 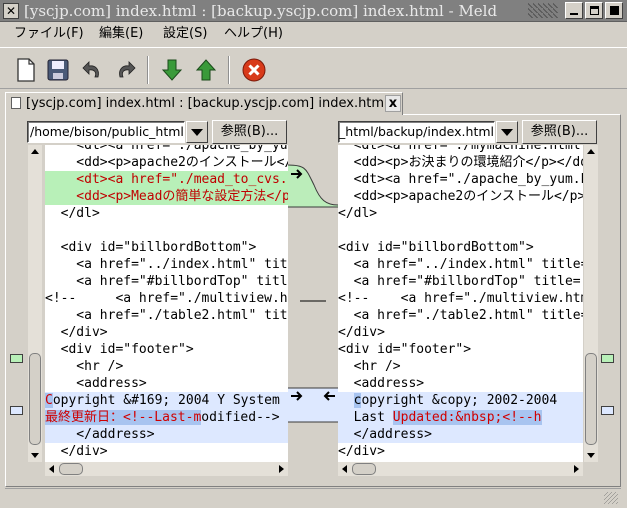 What do you see at coordinates (594, 10) in the screenshot?
I see `maximize-button` at bounding box center [594, 10].